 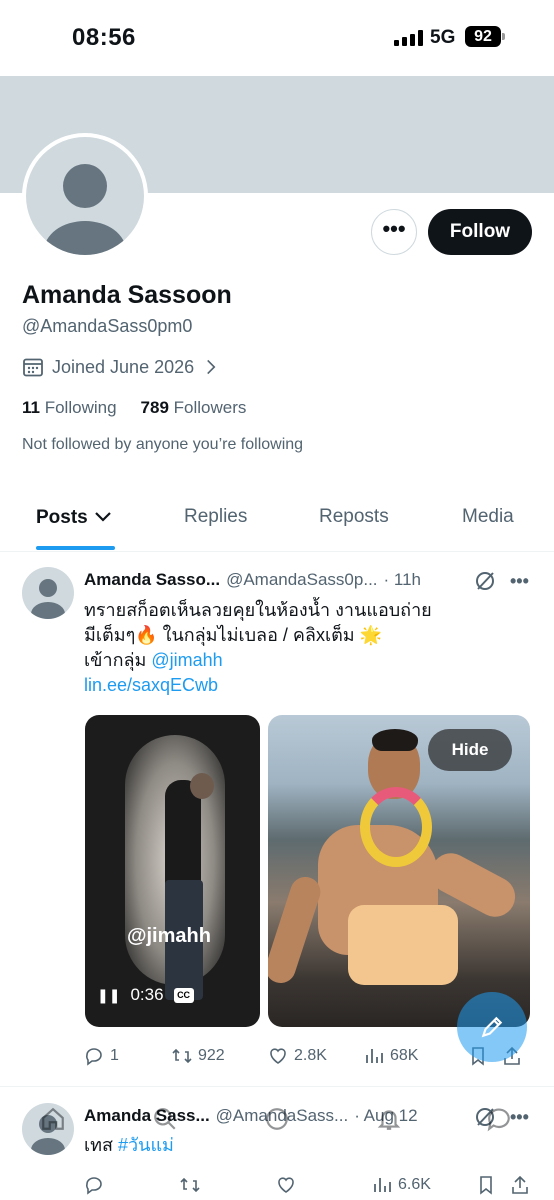 What do you see at coordinates (169, 936) in the screenshot?
I see `video-watermark: @jimahh` at bounding box center [169, 936].